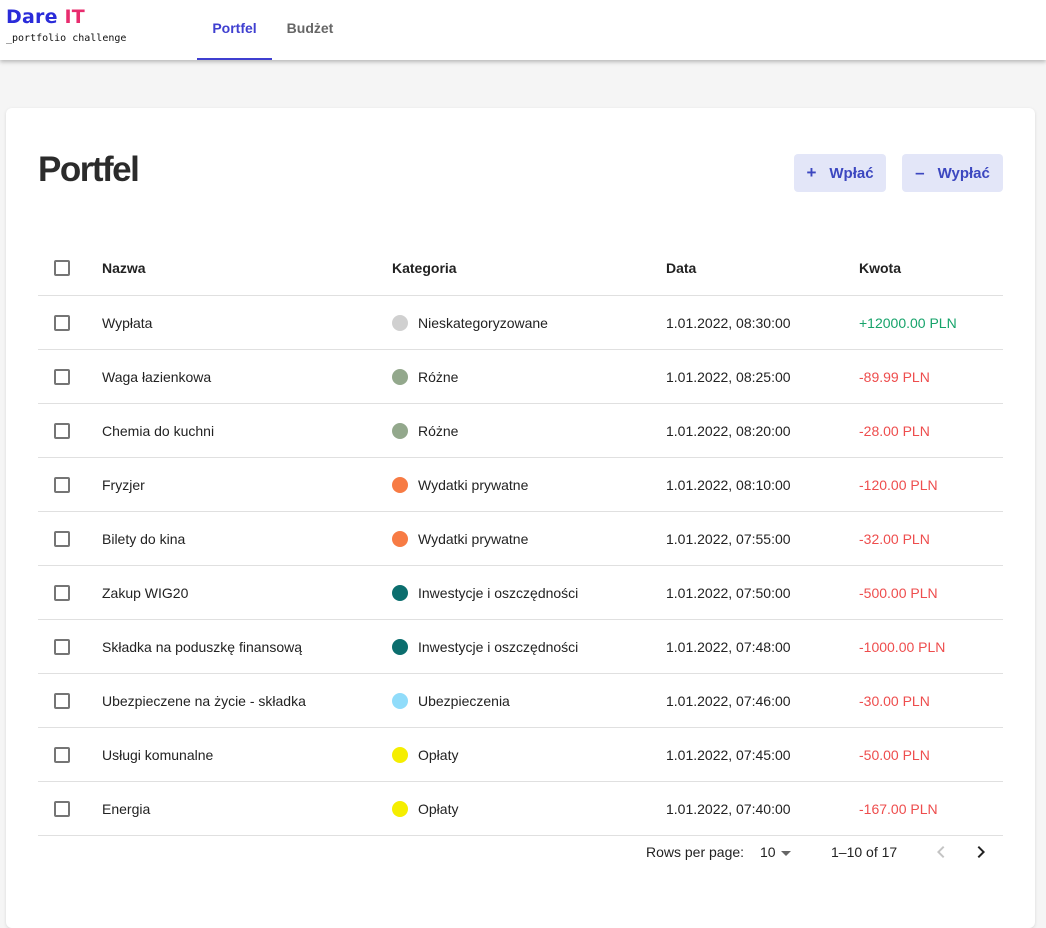 This screenshot has width=1046, height=928. What do you see at coordinates (438, 754) in the screenshot?
I see `category-label: Opłaty` at bounding box center [438, 754].